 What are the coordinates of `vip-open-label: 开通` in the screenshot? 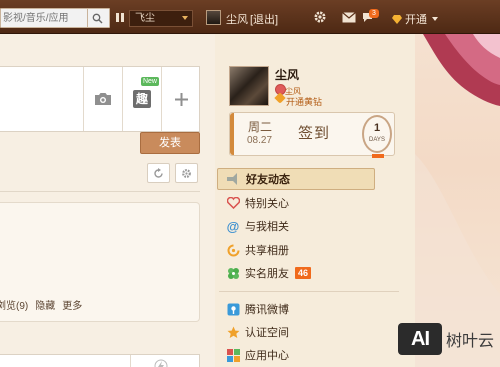 It's located at (416, 20).